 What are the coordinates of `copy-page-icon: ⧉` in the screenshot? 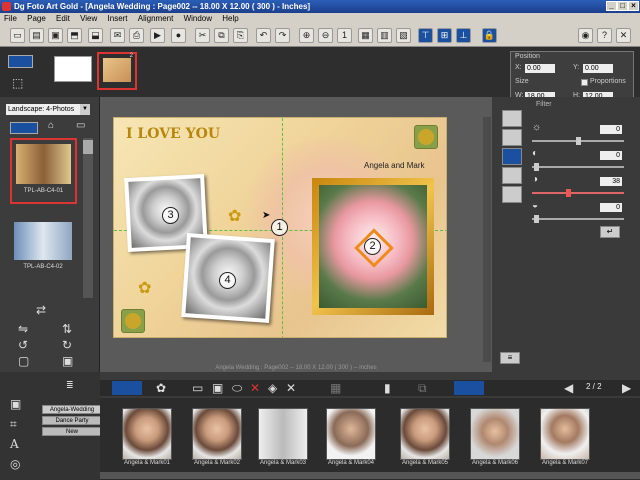 It's located at (422, 388).